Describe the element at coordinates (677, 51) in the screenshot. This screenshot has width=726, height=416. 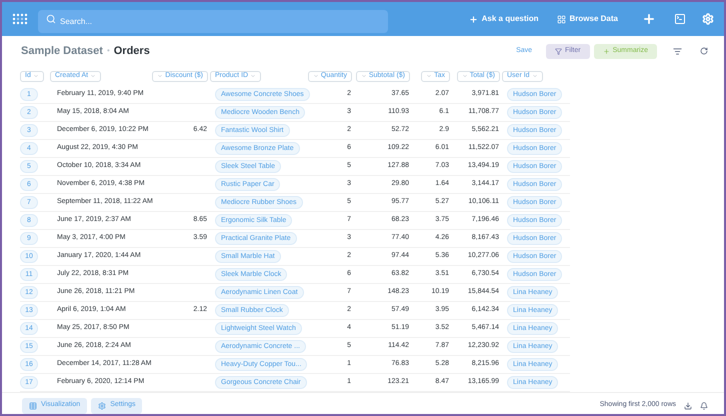
I see `sort-icon` at that location.